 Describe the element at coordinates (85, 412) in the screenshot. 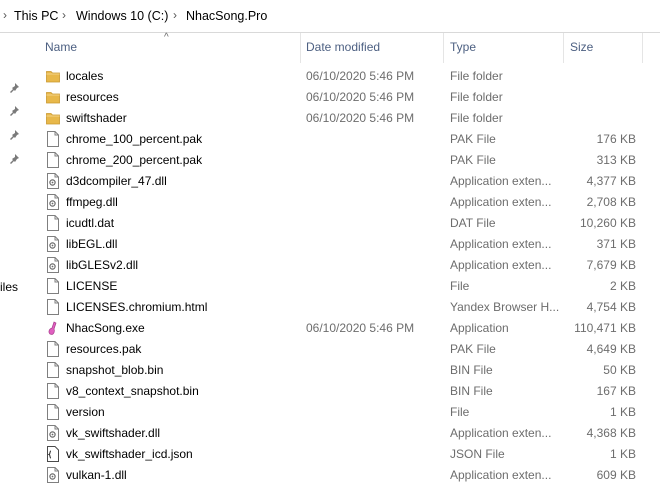

I see `file-name: version` at that location.